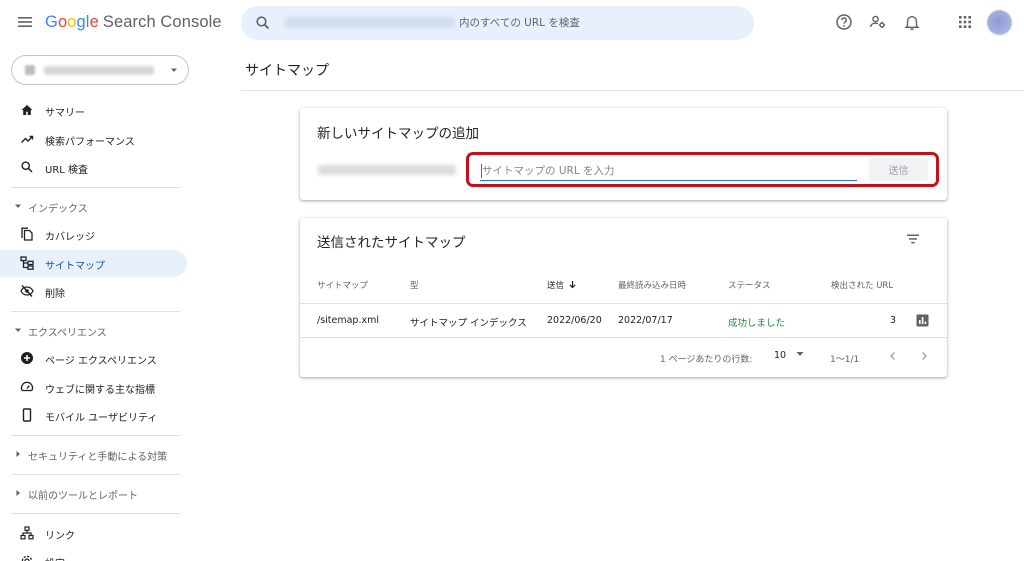 The width and height of the screenshot is (1024, 561). Describe the element at coordinates (93, 533) in the screenshot. I see `sidebar-item-links: リンク` at that location.